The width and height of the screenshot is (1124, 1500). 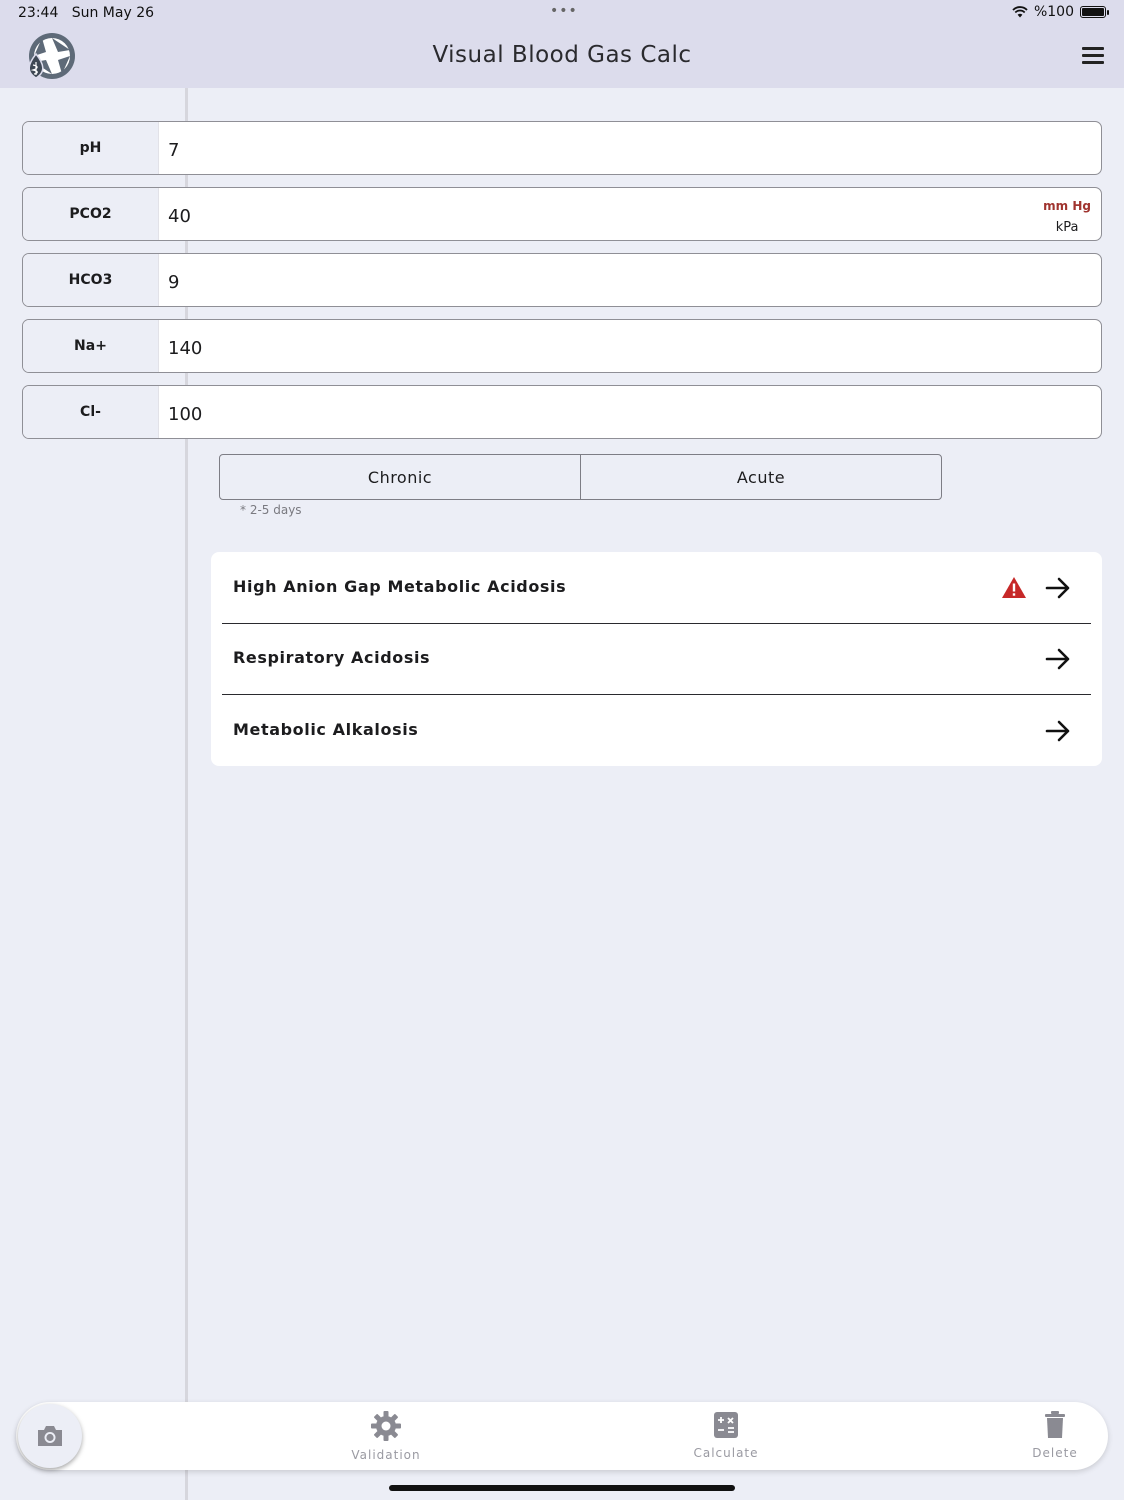 I want to click on chronic-duration-note: * 2-5 days, so click(x=271, y=510).